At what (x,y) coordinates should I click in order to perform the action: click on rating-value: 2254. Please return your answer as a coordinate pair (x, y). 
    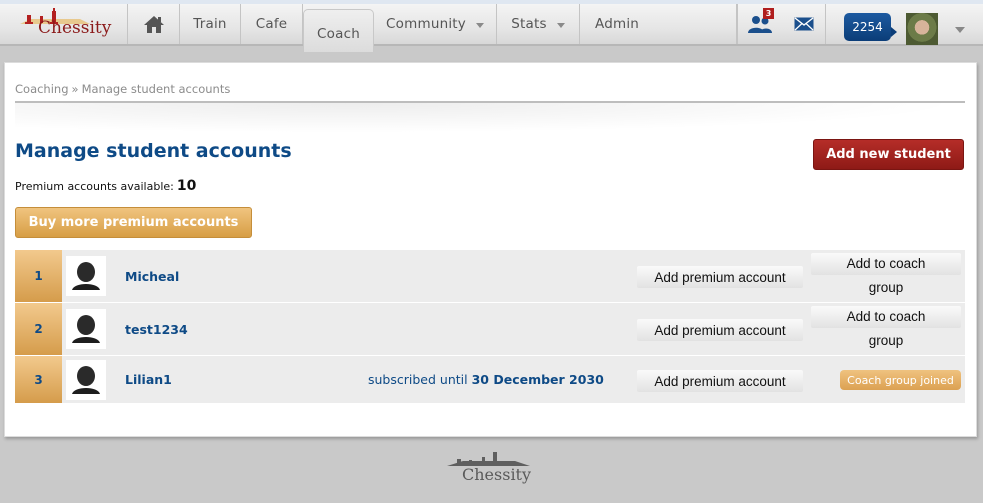
    Looking at the image, I should click on (867, 27).